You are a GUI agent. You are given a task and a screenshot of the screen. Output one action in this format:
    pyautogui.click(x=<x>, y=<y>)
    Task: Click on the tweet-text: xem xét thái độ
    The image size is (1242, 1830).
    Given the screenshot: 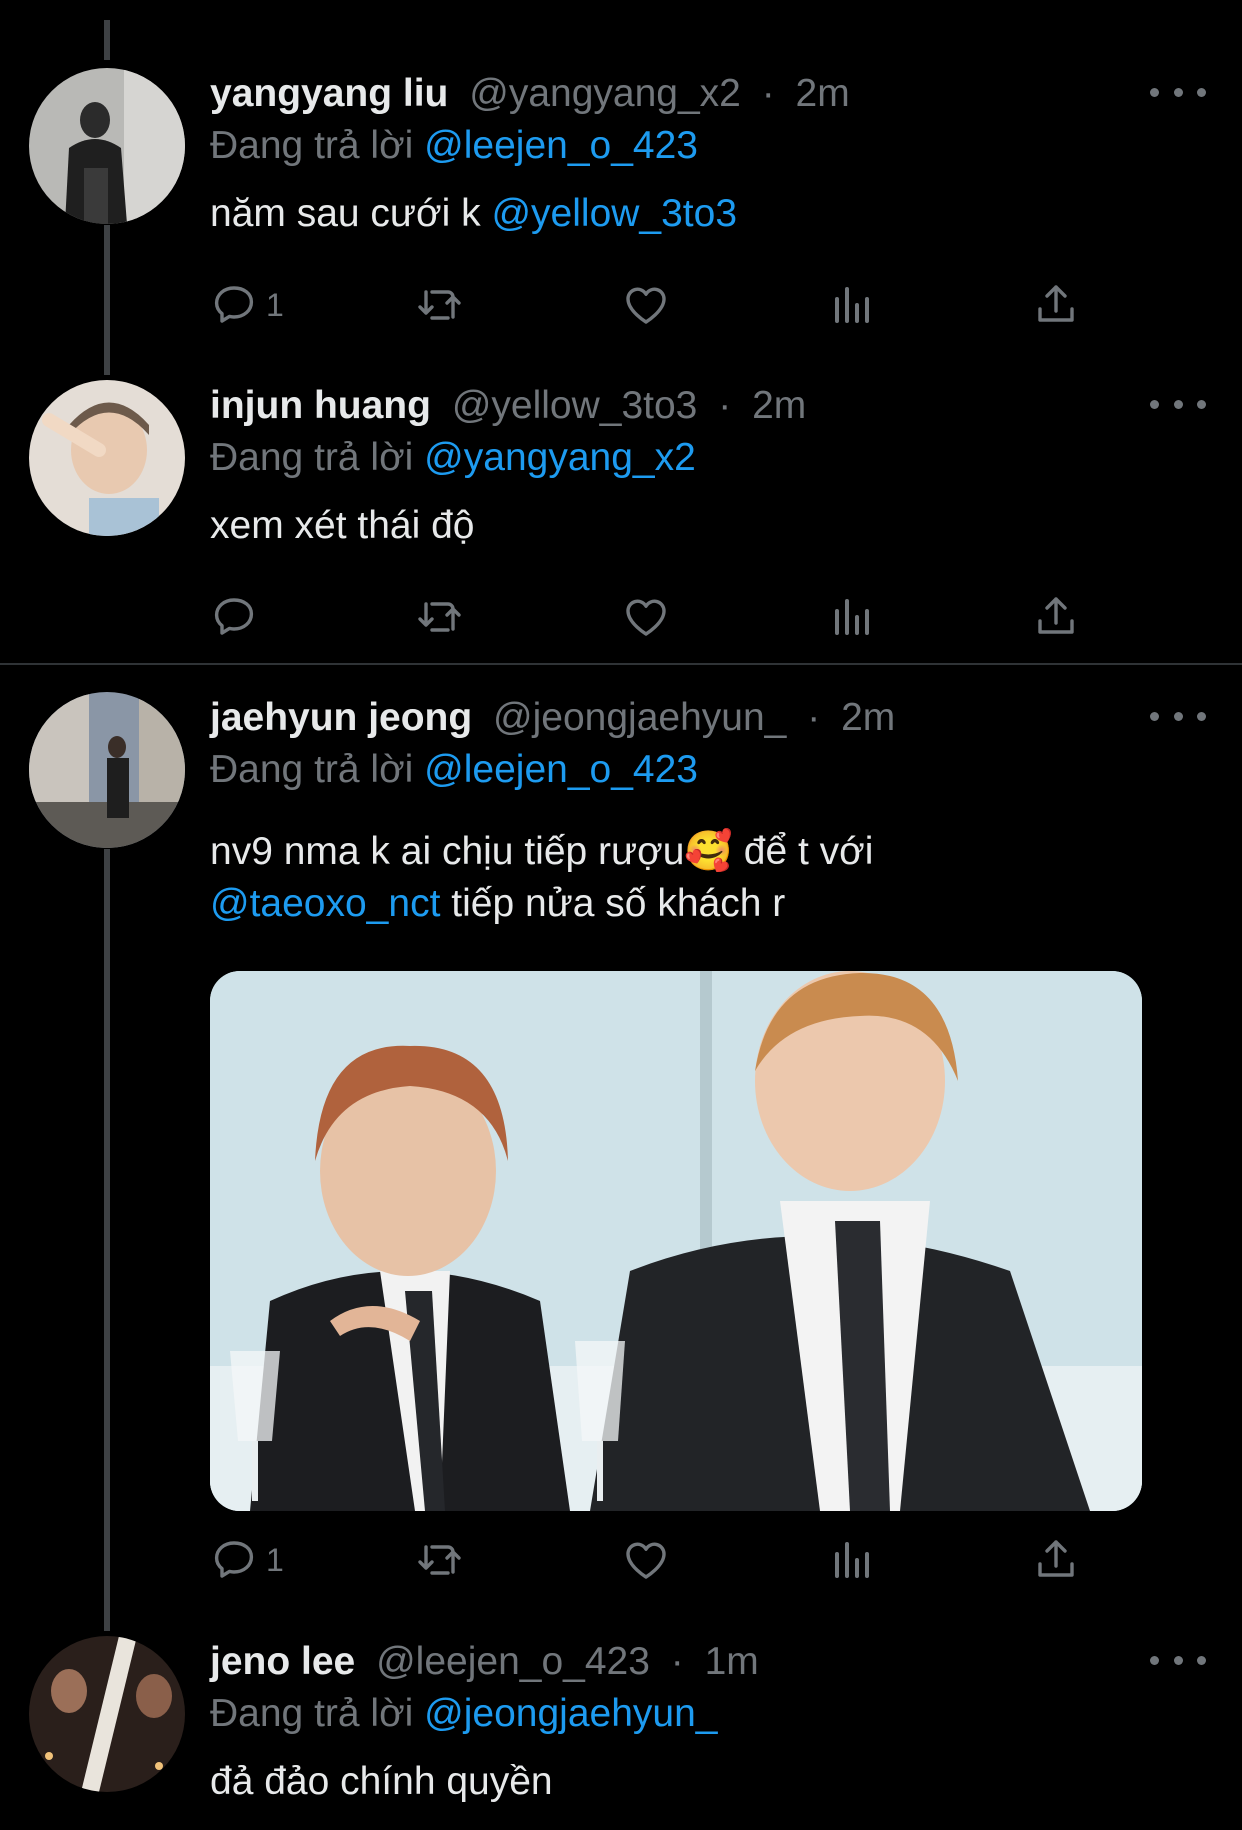 What is the action you would take?
    pyautogui.click(x=342, y=525)
    